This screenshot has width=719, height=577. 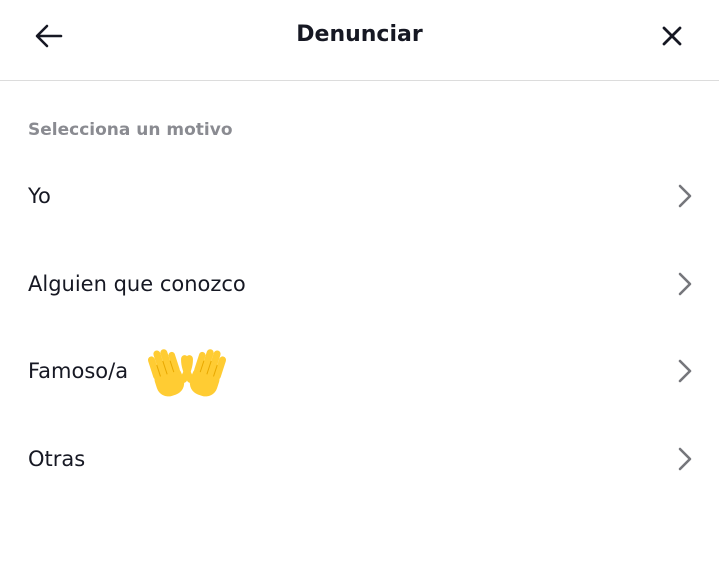 I want to click on reason-label: Otras, so click(x=57, y=459).